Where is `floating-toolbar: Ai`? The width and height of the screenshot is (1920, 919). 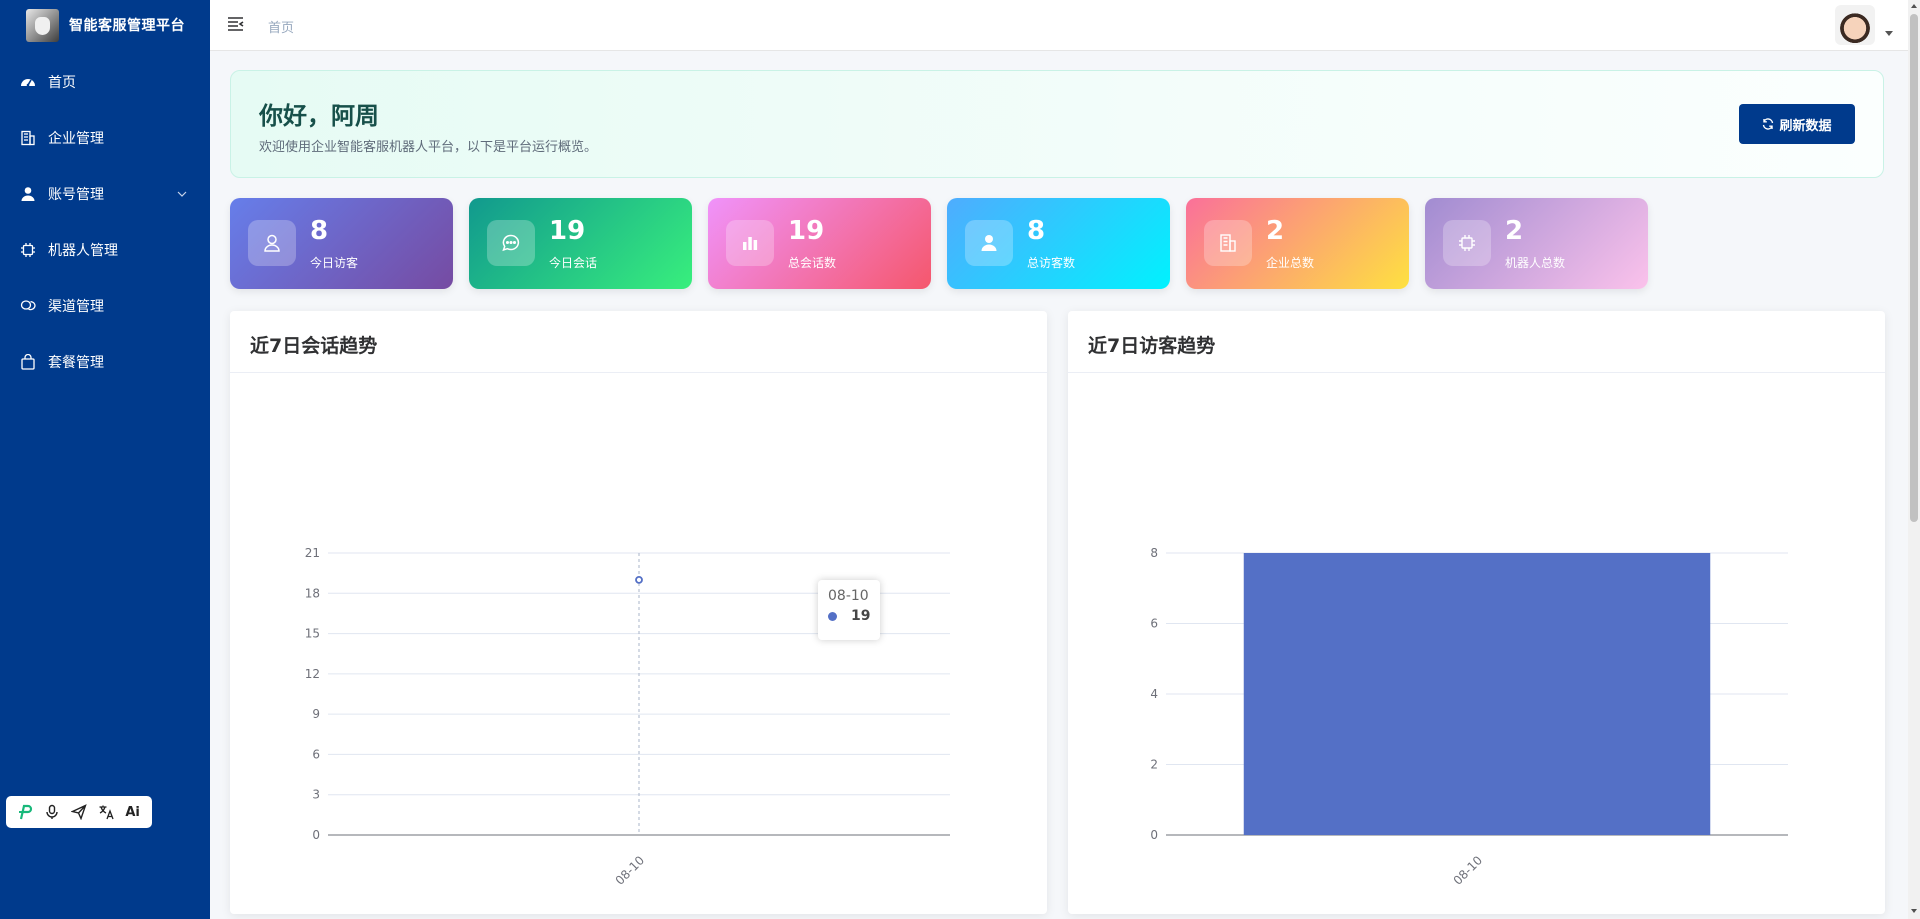 floating-toolbar: Ai is located at coordinates (79, 812).